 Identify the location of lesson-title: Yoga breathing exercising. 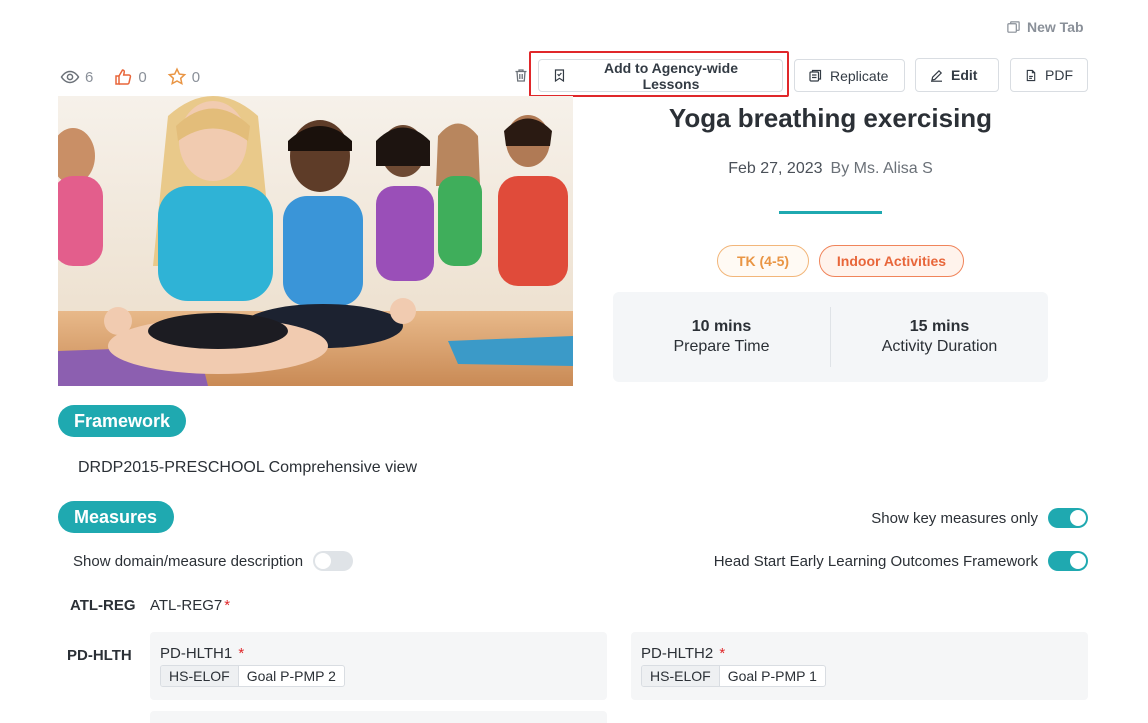
(830, 118).